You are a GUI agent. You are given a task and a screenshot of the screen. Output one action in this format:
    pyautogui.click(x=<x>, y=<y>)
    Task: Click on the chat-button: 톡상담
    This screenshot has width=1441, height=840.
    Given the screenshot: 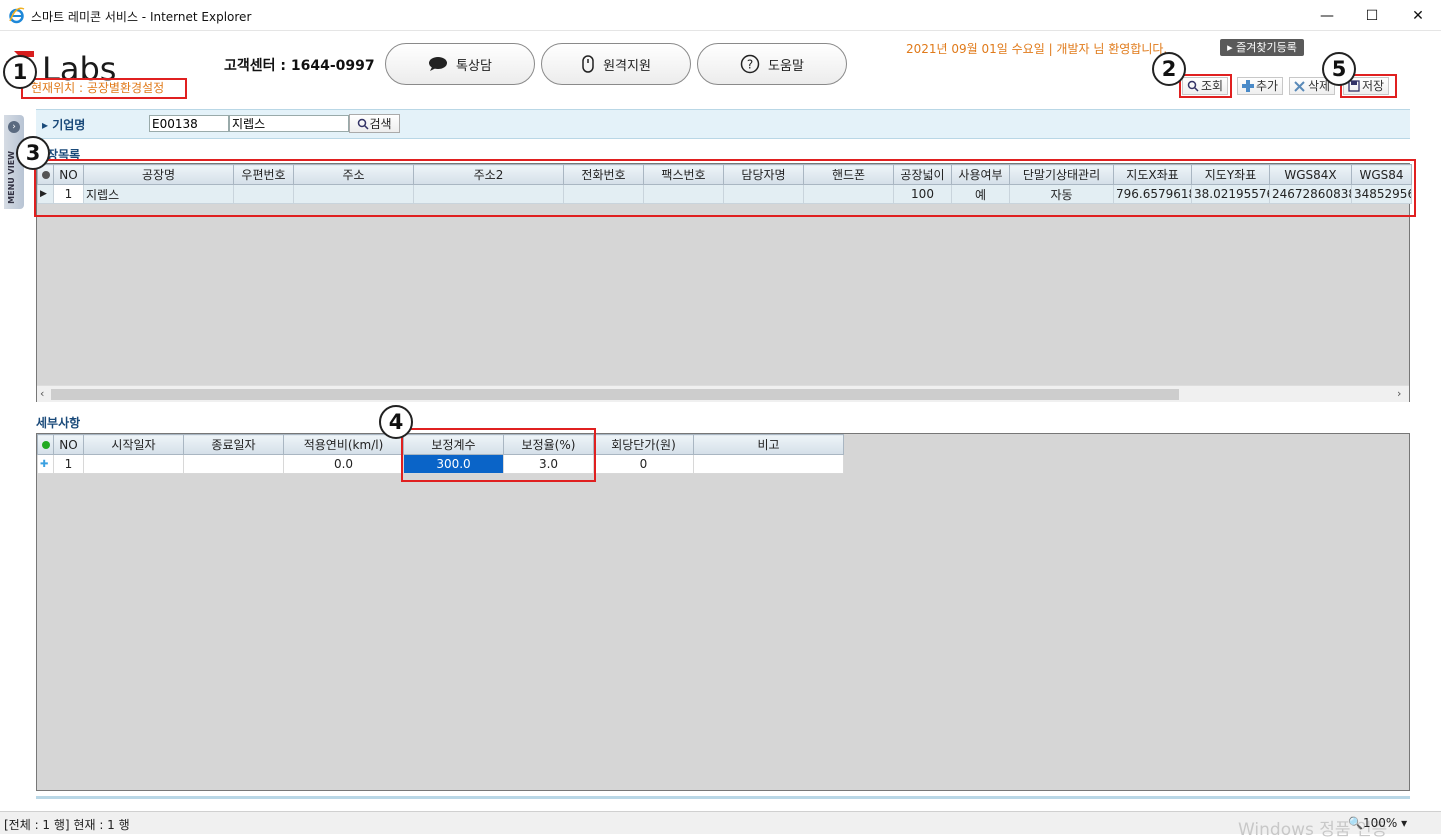 What is the action you would take?
    pyautogui.click(x=460, y=64)
    